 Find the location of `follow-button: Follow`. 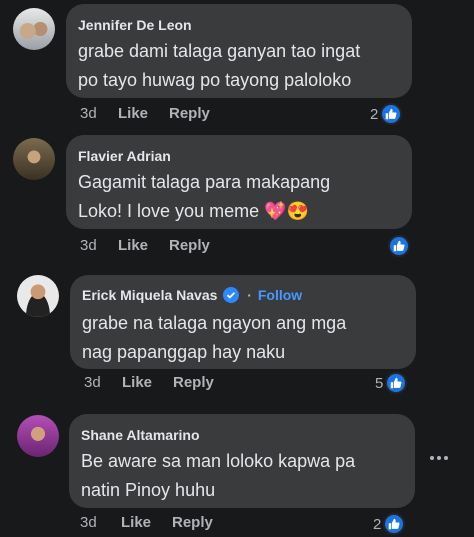

follow-button: Follow is located at coordinates (280, 295).